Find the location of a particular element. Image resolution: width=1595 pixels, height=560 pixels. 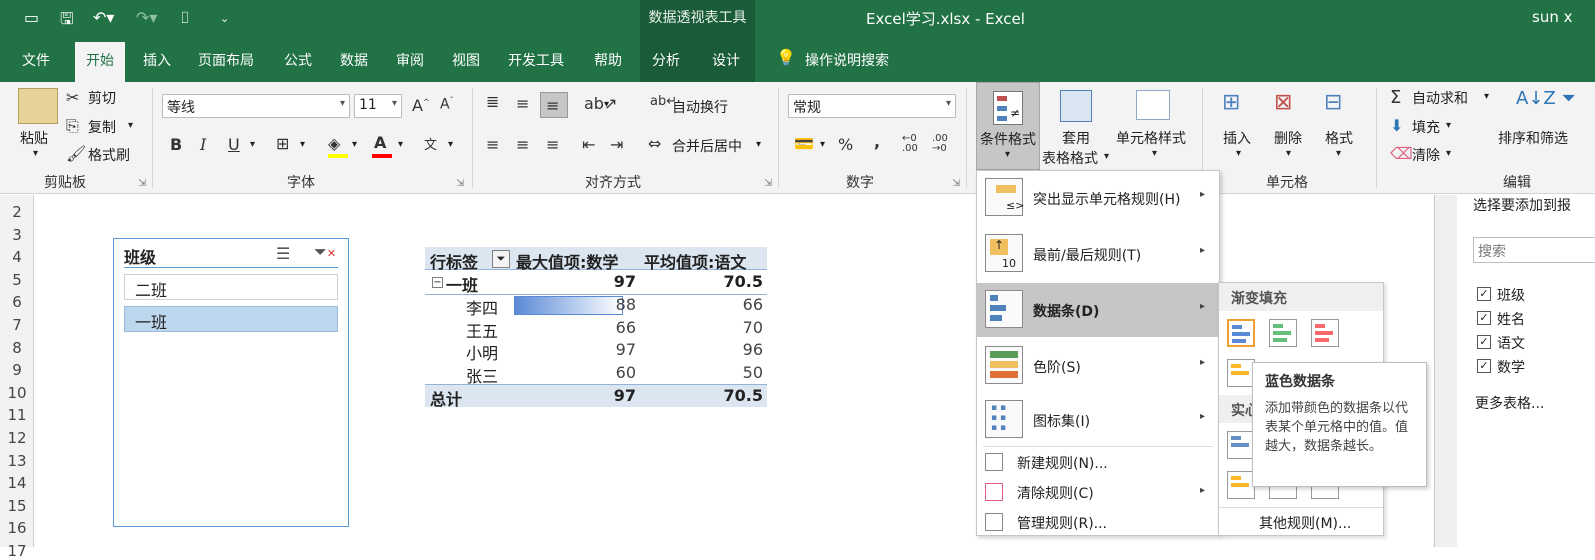

format-painter-icon: 🖌 is located at coordinates (76, 153).